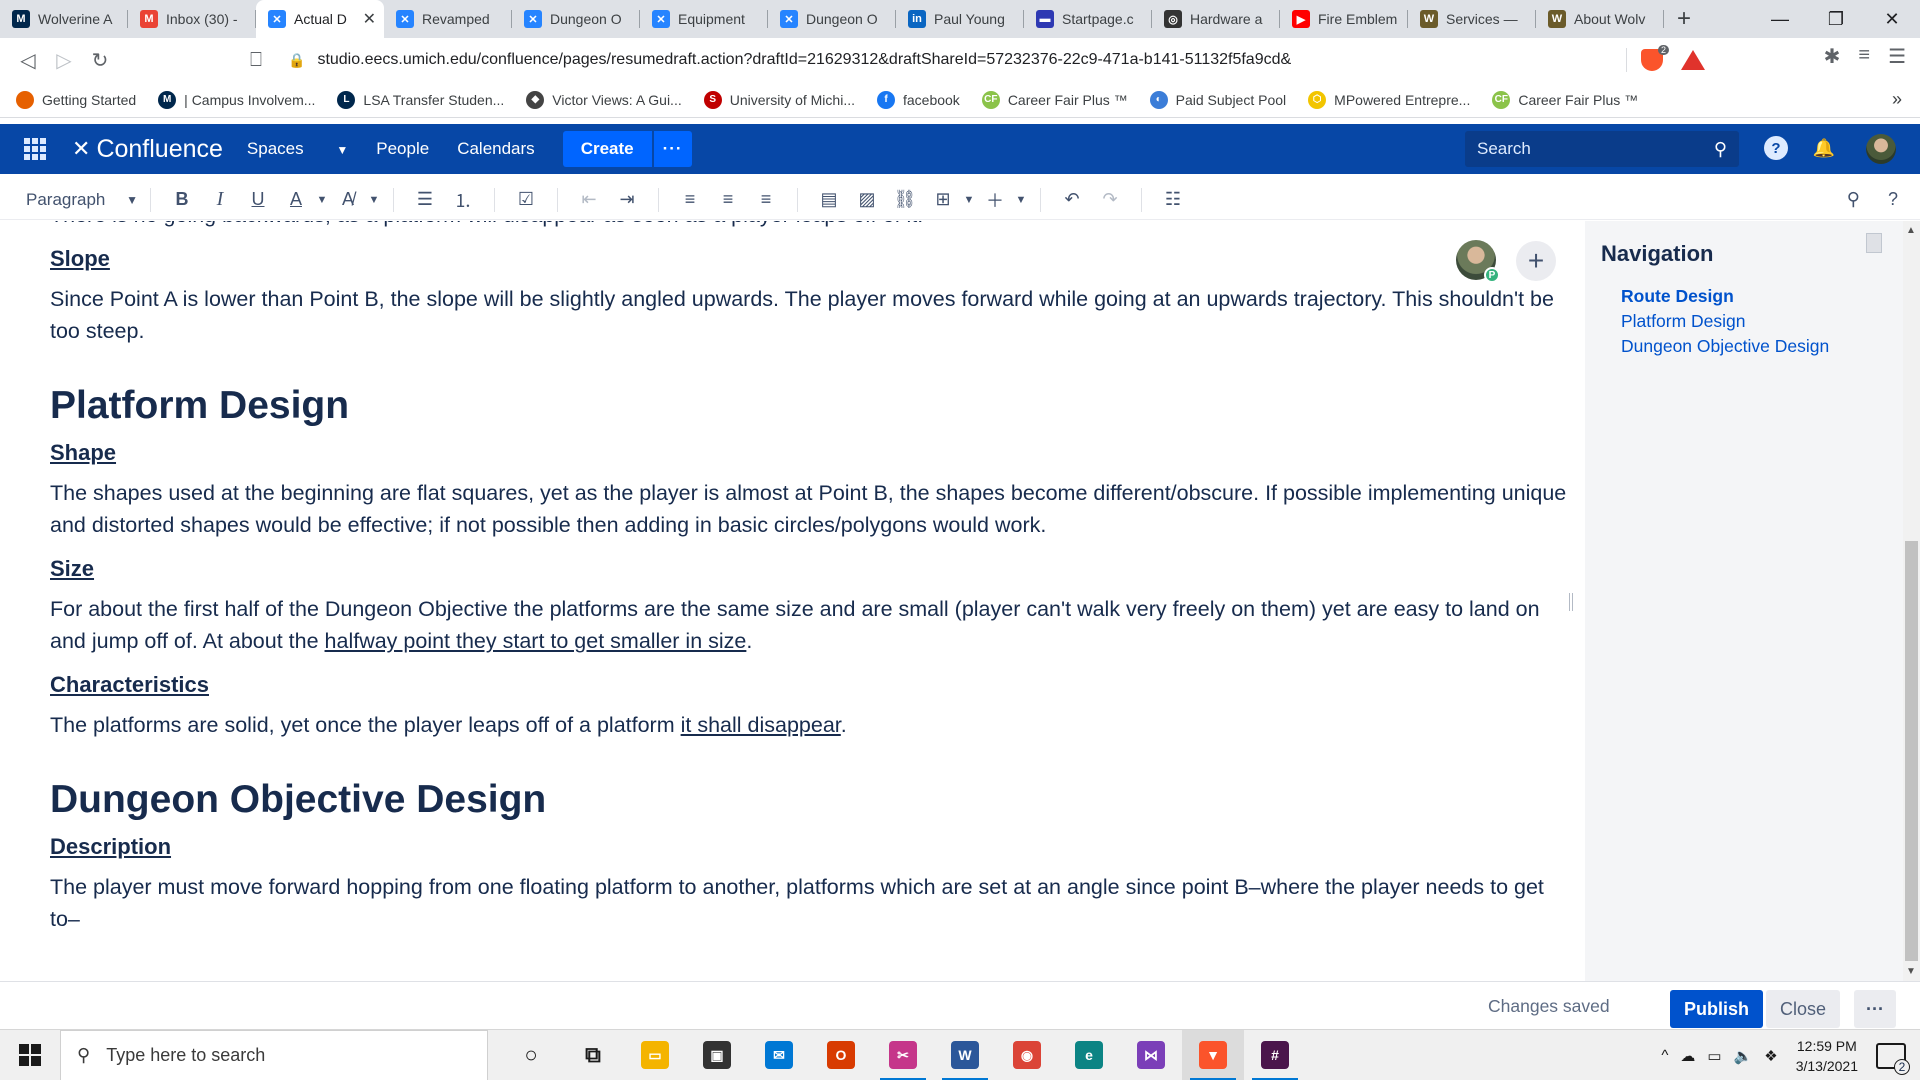 This screenshot has width=1920, height=1080. Describe the element at coordinates (1893, 199) in the screenshot. I see `keyboard-help-icon: ?` at that location.